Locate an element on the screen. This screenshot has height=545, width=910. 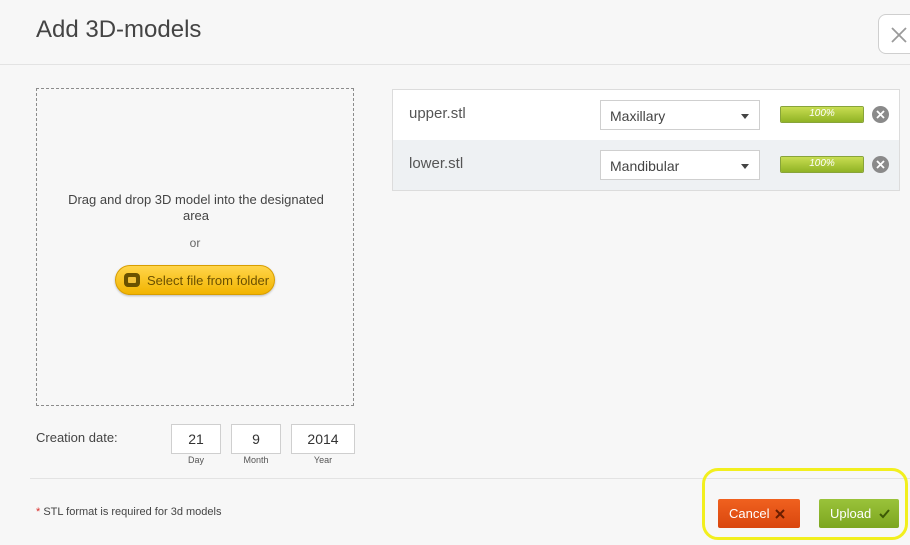
checkmark-icon is located at coordinates (884, 514).